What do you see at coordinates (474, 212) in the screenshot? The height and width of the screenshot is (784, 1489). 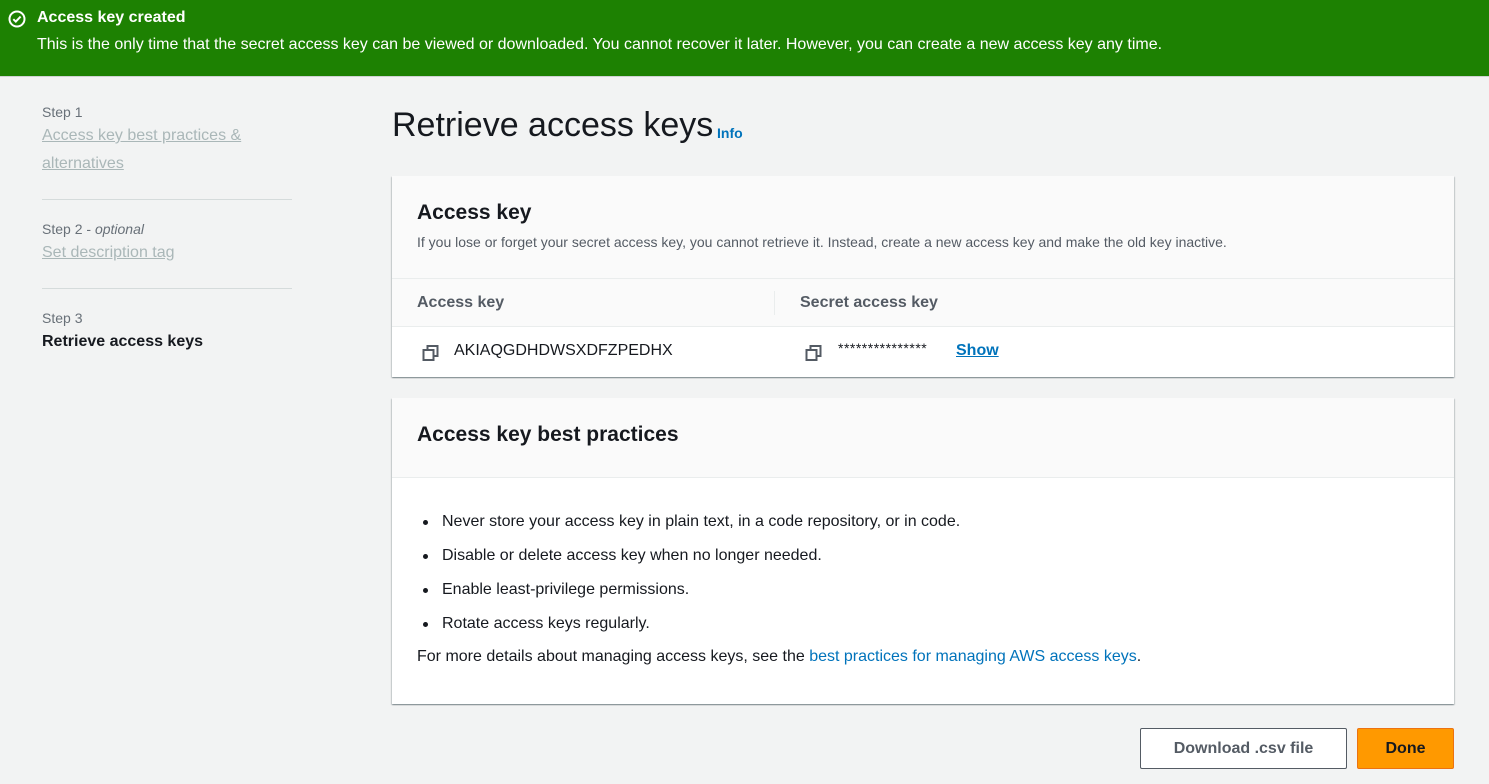 I see `access-key-panel-title: Access key` at bounding box center [474, 212].